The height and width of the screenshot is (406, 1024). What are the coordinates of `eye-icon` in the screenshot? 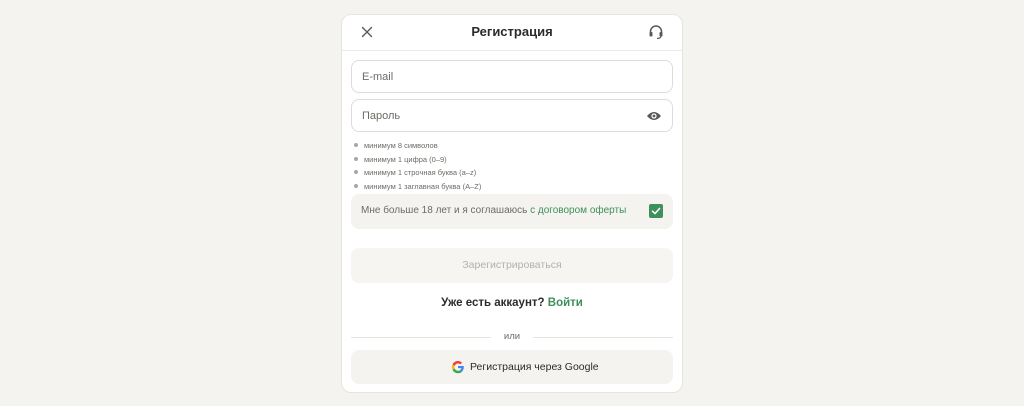 It's located at (654, 116).